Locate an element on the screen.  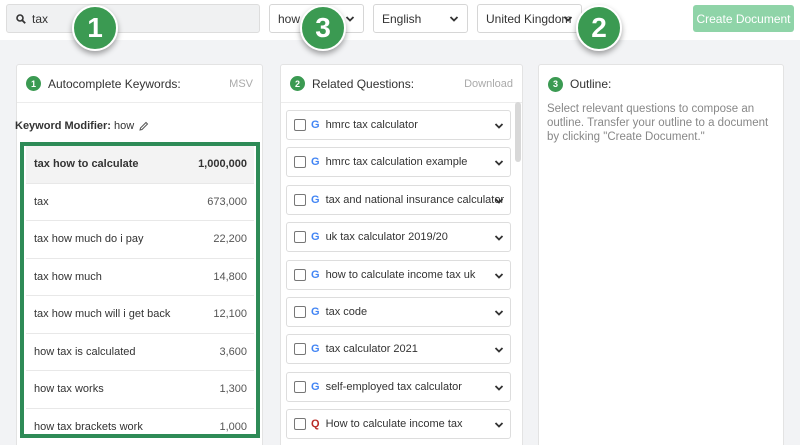
panel-header: 1 Autocomplete Keywords: MSV is located at coordinates (139, 84).